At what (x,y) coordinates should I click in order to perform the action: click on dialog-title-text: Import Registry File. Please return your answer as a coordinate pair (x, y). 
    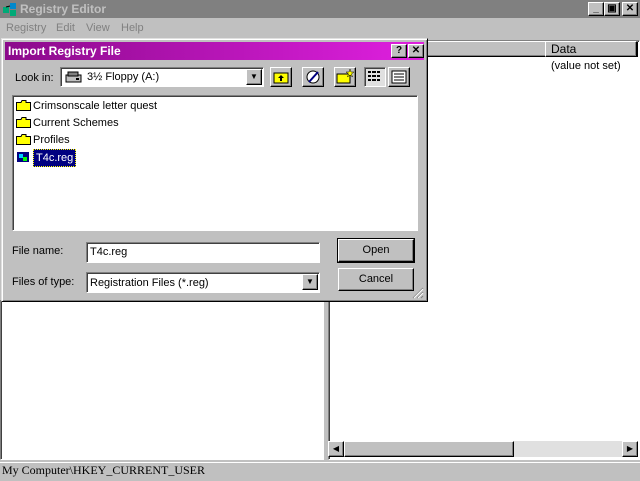
    Looking at the image, I should click on (64, 51).